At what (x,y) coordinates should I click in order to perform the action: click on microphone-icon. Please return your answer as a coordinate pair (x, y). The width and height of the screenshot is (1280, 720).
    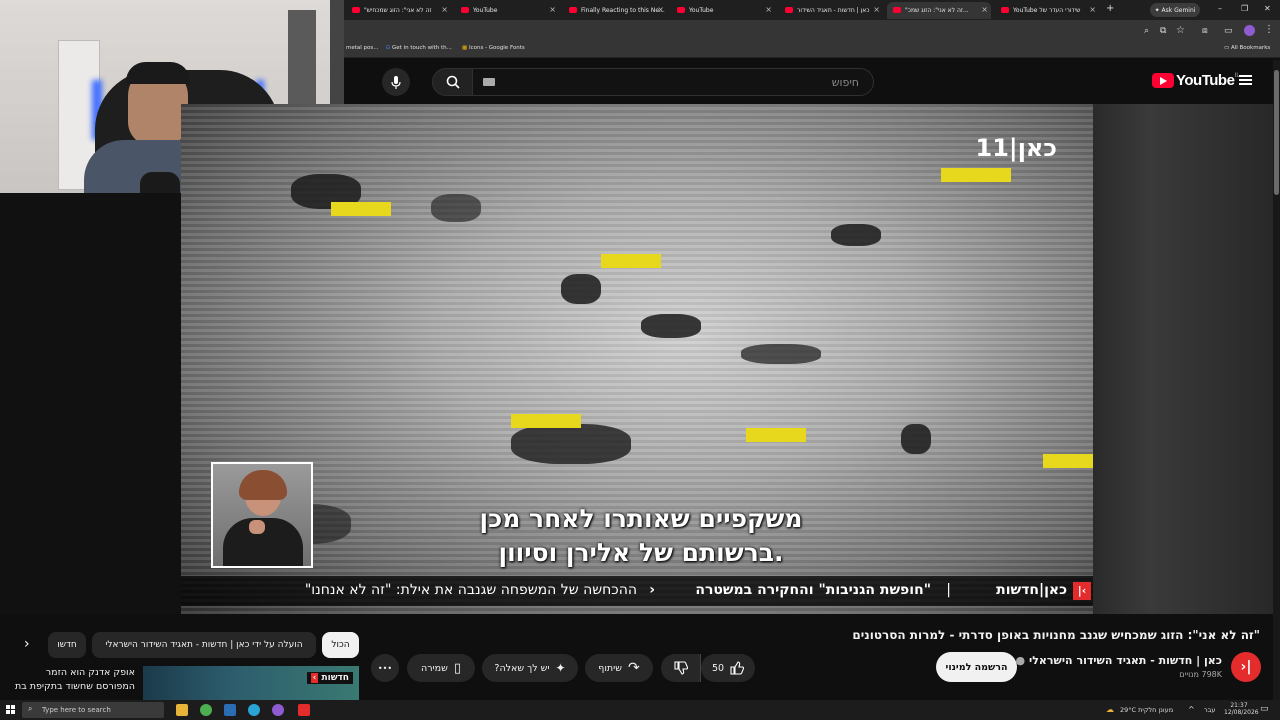
    Looking at the image, I should click on (396, 82).